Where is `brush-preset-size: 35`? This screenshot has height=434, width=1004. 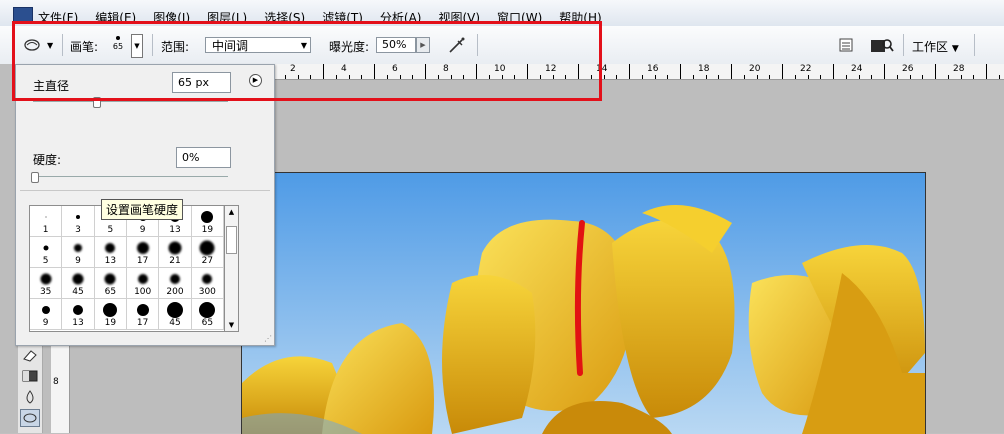
brush-preset-size: 35 is located at coordinates (45, 292).